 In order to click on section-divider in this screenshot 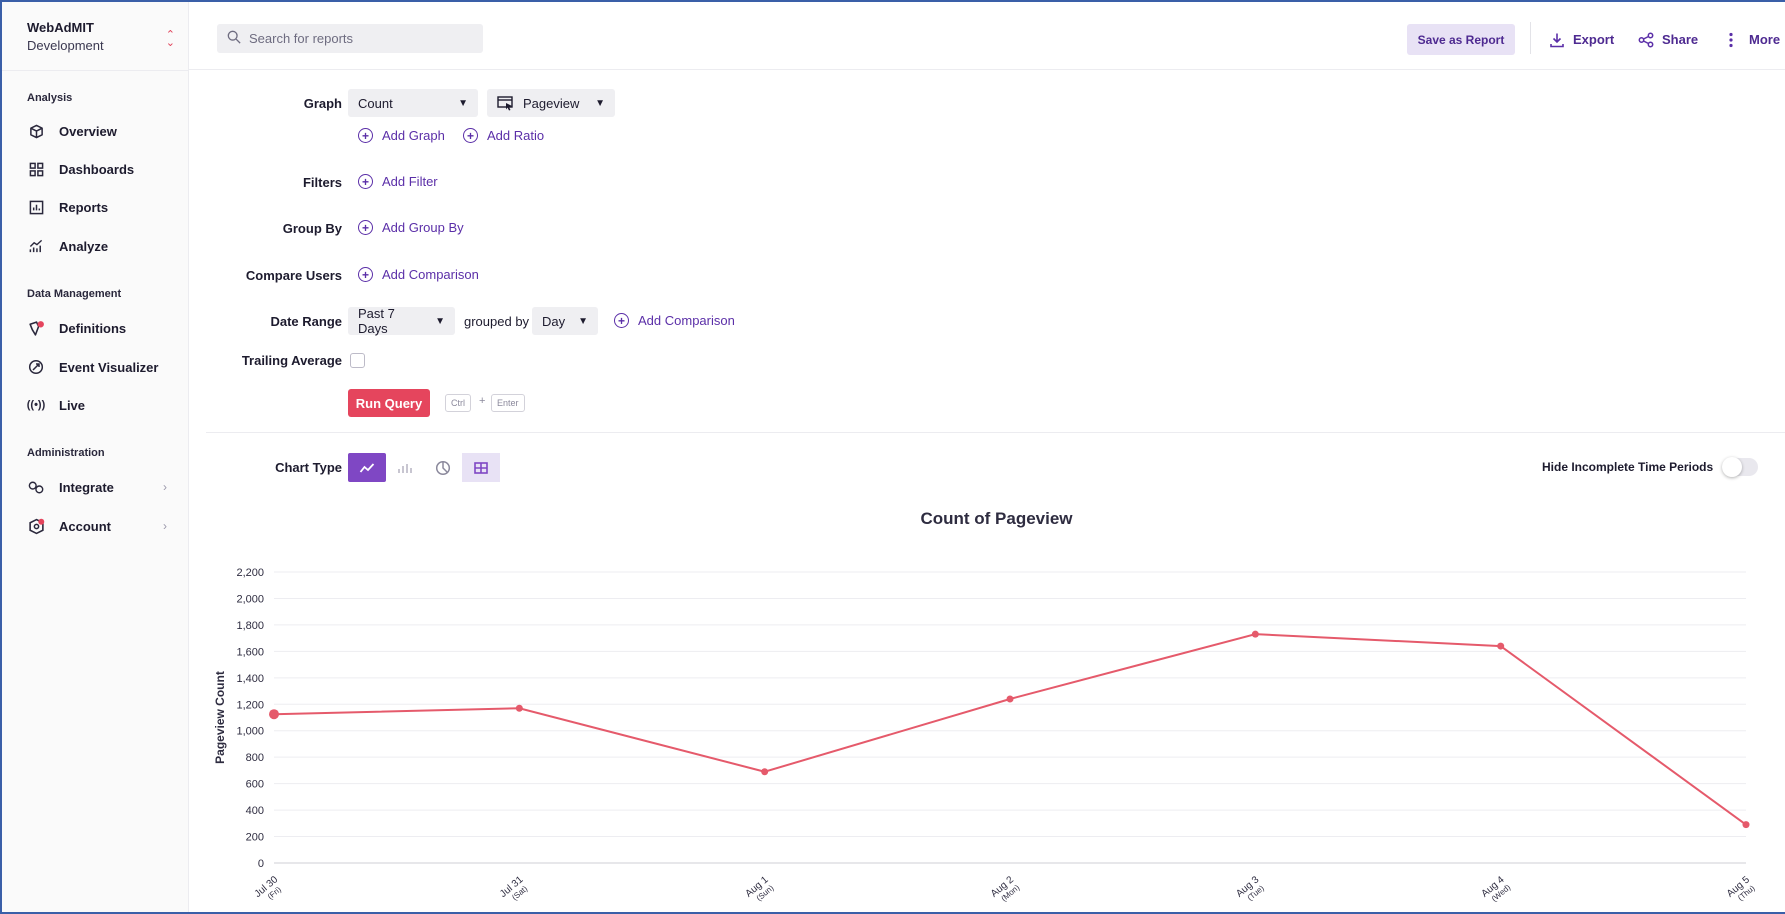, I will do `click(995, 432)`.